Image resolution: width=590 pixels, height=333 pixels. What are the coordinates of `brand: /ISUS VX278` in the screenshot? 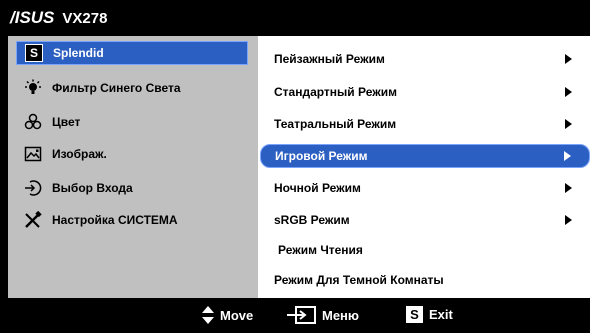 It's located at (58, 18).